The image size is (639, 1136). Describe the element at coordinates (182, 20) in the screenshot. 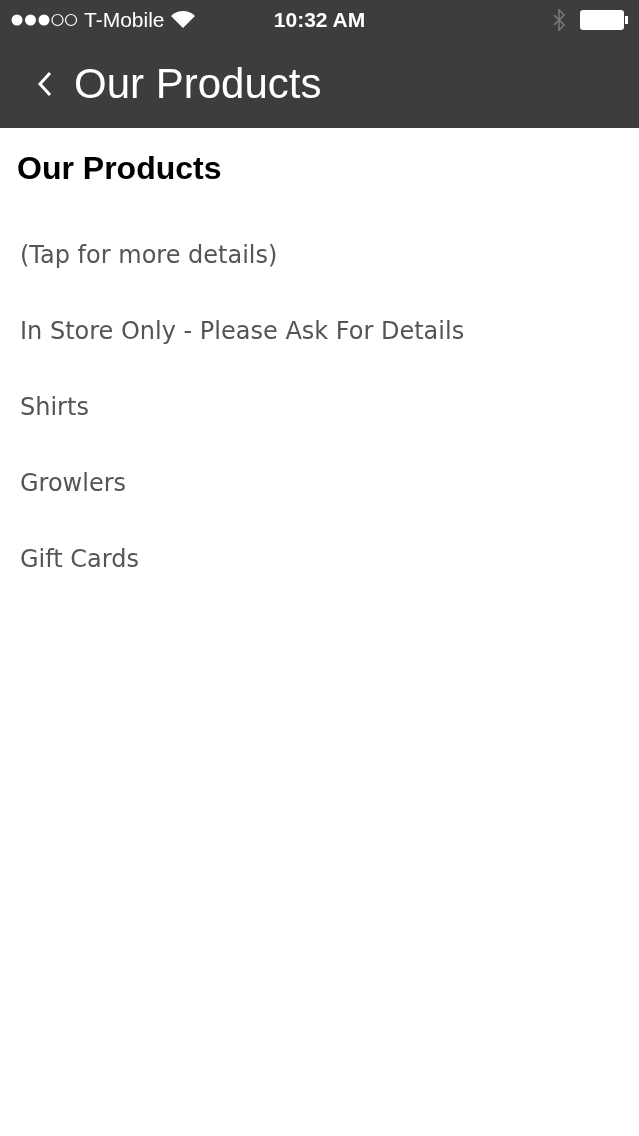

I see `wifi-icon` at that location.